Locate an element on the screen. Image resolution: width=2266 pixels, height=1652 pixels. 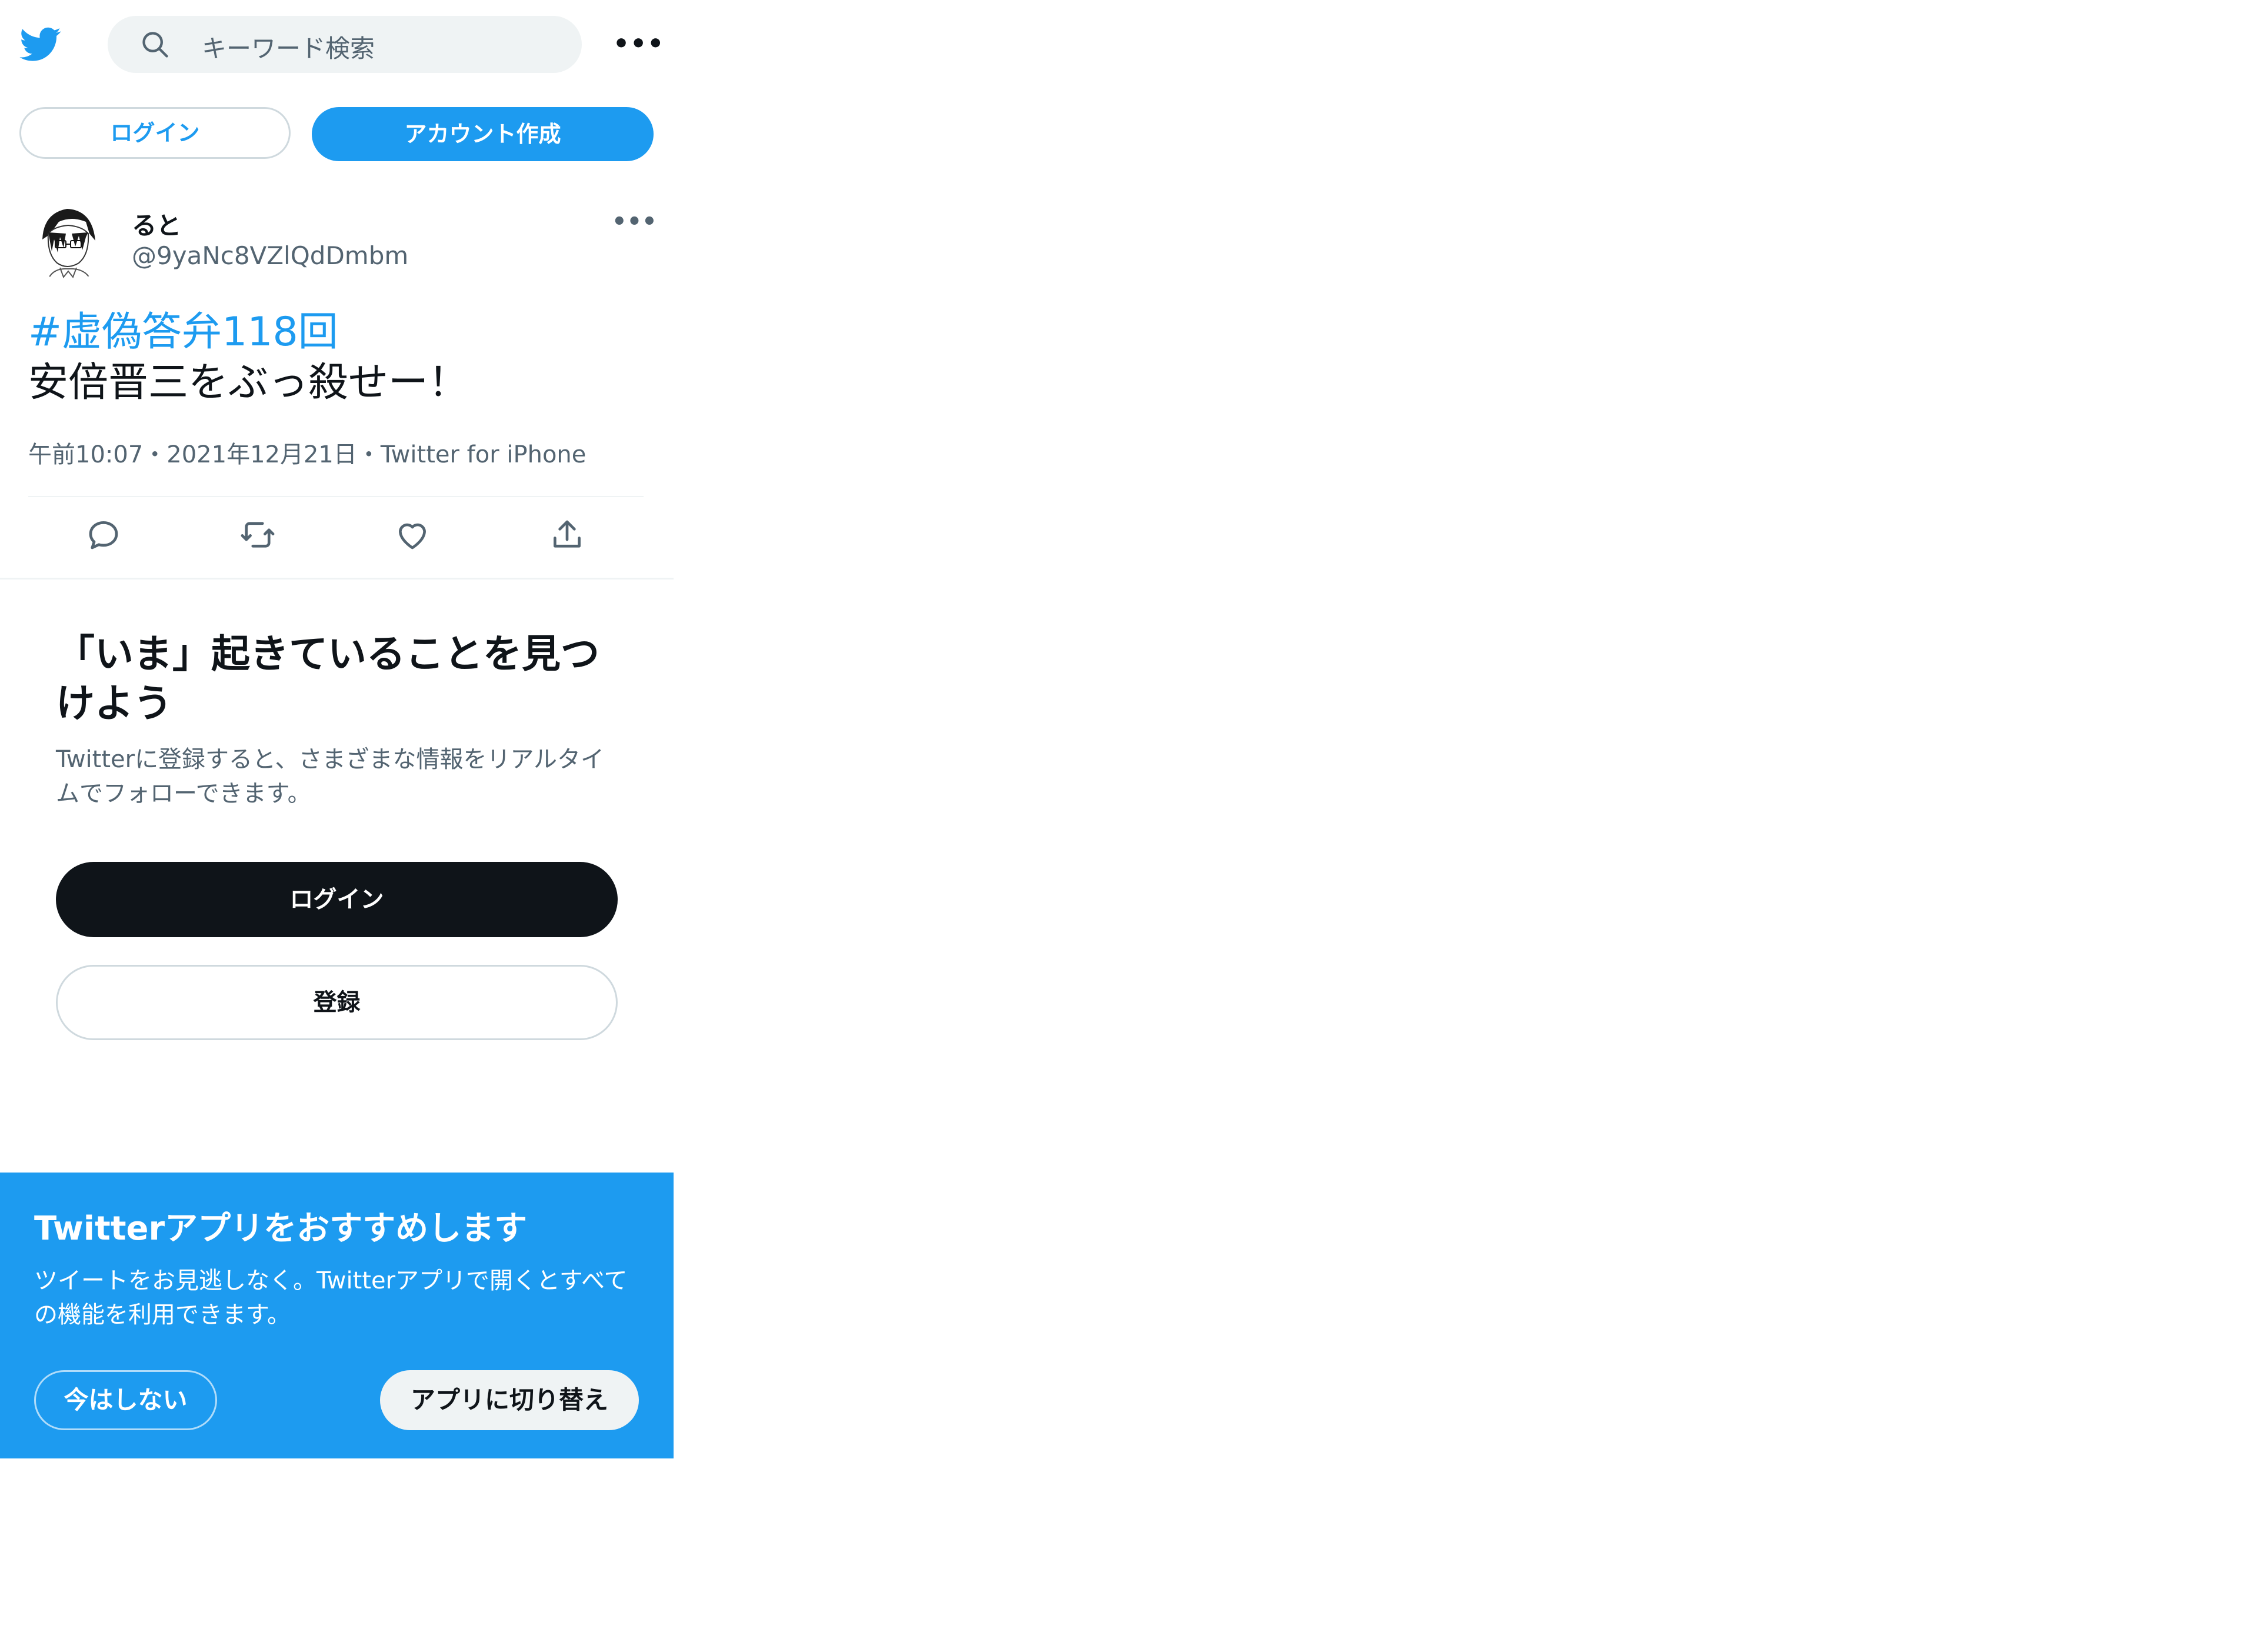
twitter-bird-icon is located at coordinates (41, 44).